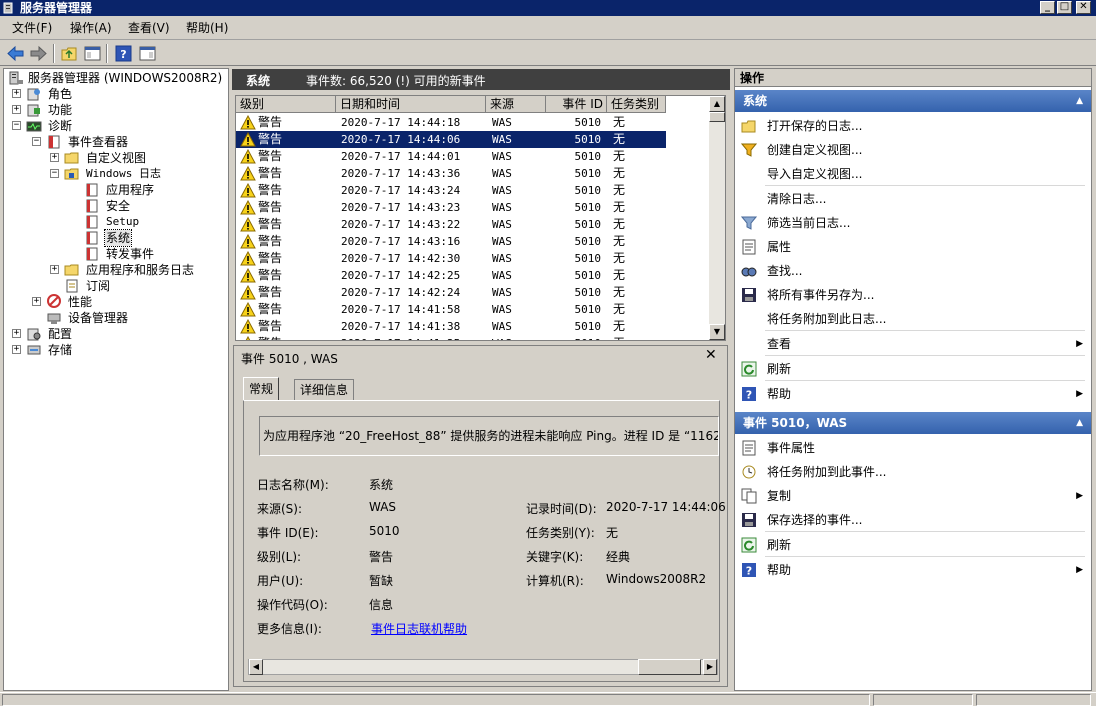 The image size is (1096, 706). Describe the element at coordinates (913, 344) in the screenshot. I see `action-view: 查看 ▶` at that location.